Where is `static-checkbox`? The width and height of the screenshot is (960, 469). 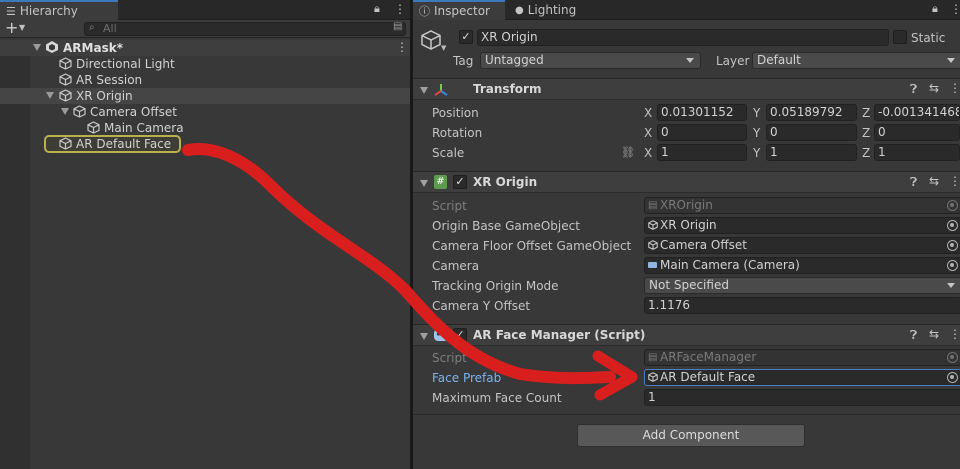
static-checkbox is located at coordinates (900, 37).